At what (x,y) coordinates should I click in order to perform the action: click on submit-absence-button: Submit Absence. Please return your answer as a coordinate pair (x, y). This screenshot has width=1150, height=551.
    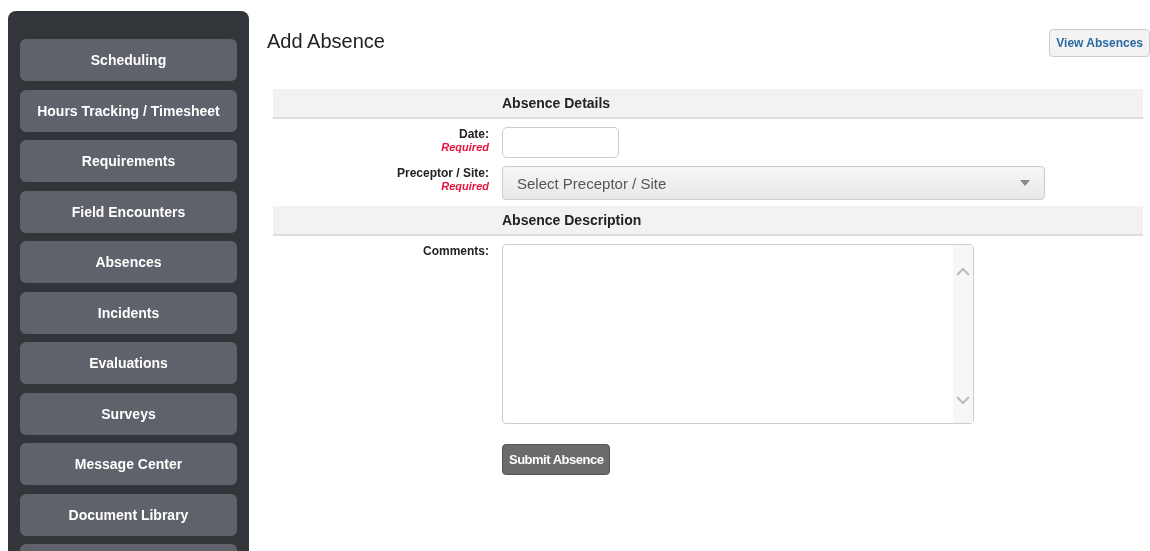
    Looking at the image, I should click on (556, 459).